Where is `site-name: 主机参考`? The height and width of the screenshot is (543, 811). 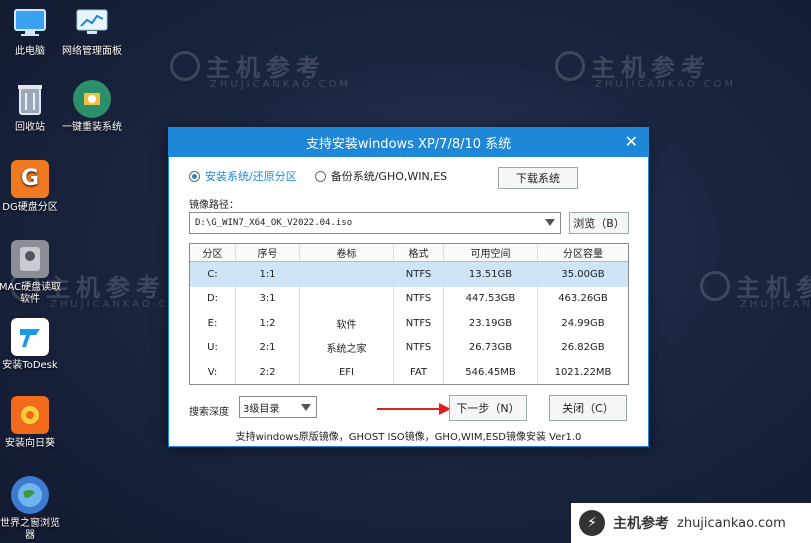 site-name: 主机参考 is located at coordinates (641, 524).